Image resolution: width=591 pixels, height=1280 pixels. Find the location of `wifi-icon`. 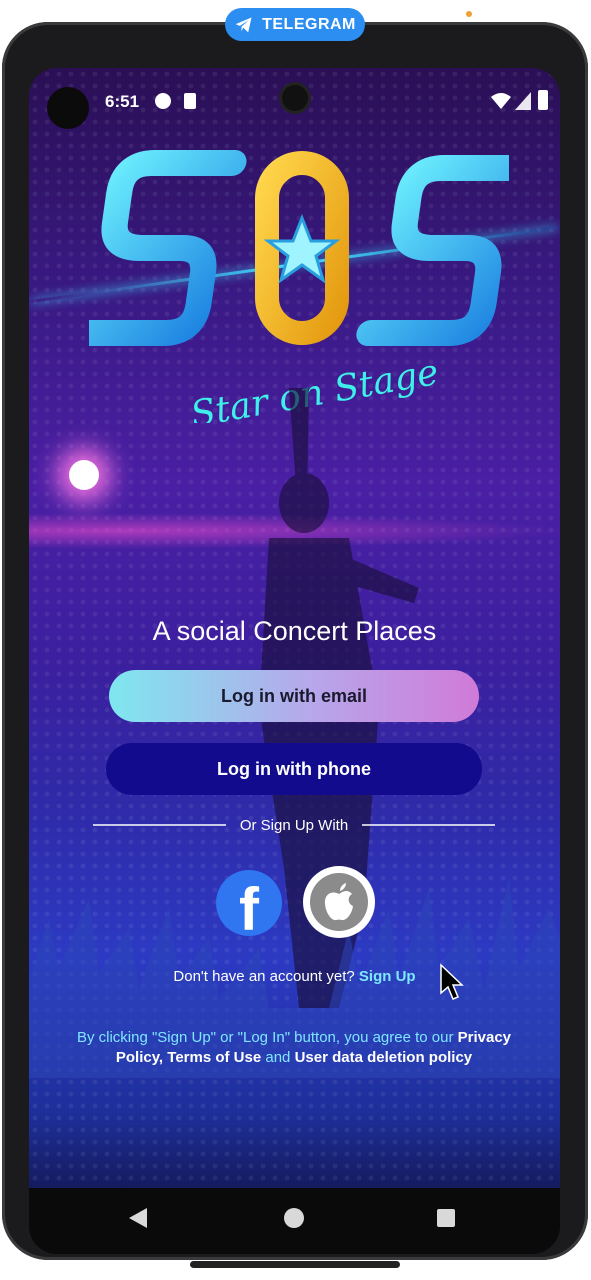

wifi-icon is located at coordinates (501, 101).